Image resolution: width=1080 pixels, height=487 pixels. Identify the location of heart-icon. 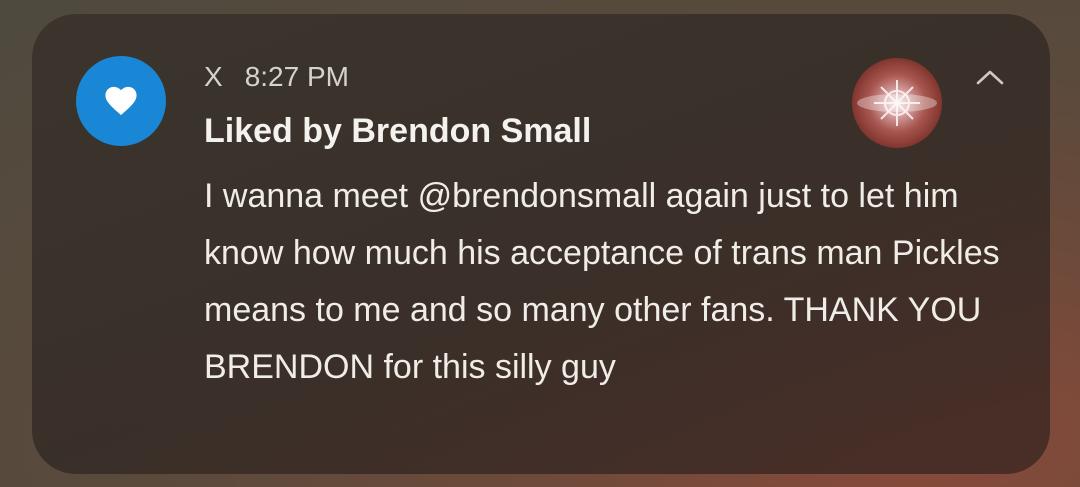
(121, 101).